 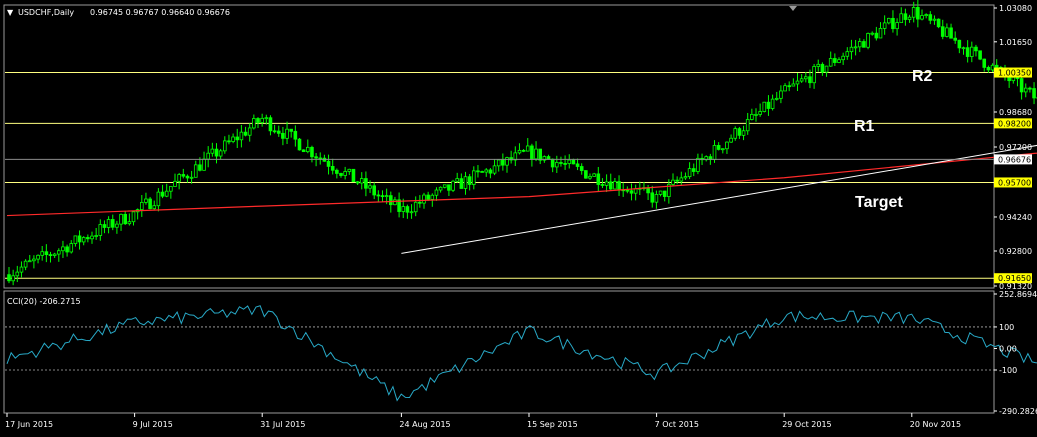 I want to click on time-tick-label: 15 Sep 2015, so click(x=552, y=424).